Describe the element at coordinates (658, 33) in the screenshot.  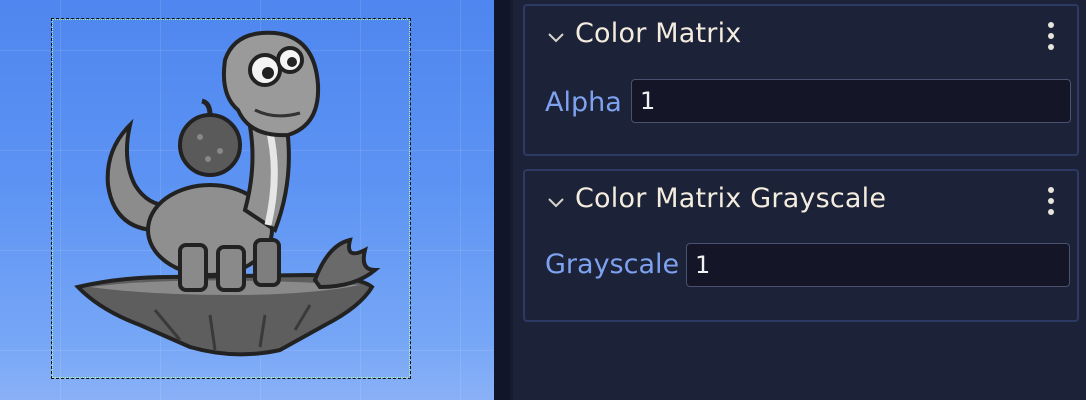
I see `panel-title: Color Matrix` at that location.